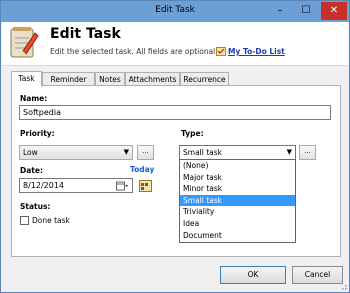 The image size is (350, 293). What do you see at coordinates (30, 152) in the screenshot?
I see `priority-value: Low` at bounding box center [30, 152].